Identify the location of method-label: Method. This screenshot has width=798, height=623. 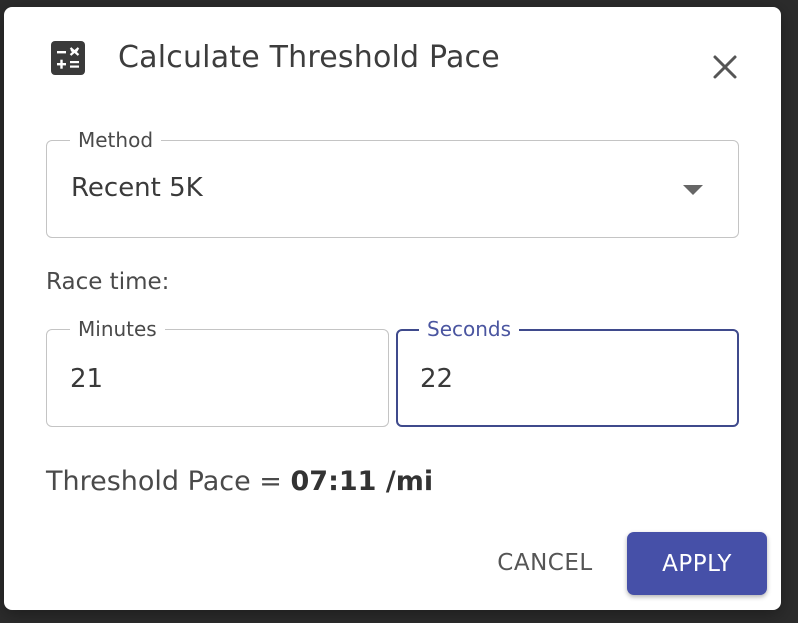
(116, 140).